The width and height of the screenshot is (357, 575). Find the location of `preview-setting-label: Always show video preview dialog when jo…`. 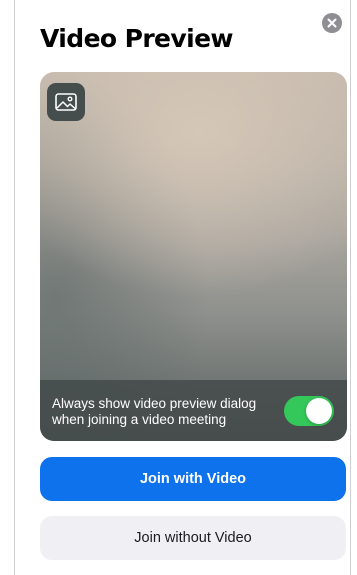

preview-setting-label: Always show video preview dialog when jo… is located at coordinates (172, 412).